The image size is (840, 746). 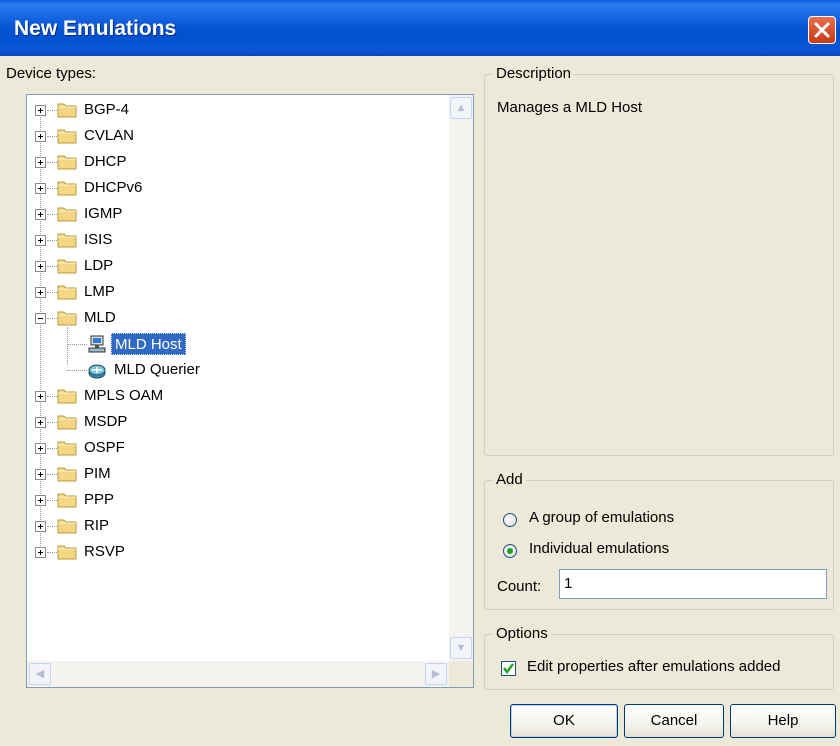 I want to click on title-bar: New Emulations, so click(x=420, y=28).